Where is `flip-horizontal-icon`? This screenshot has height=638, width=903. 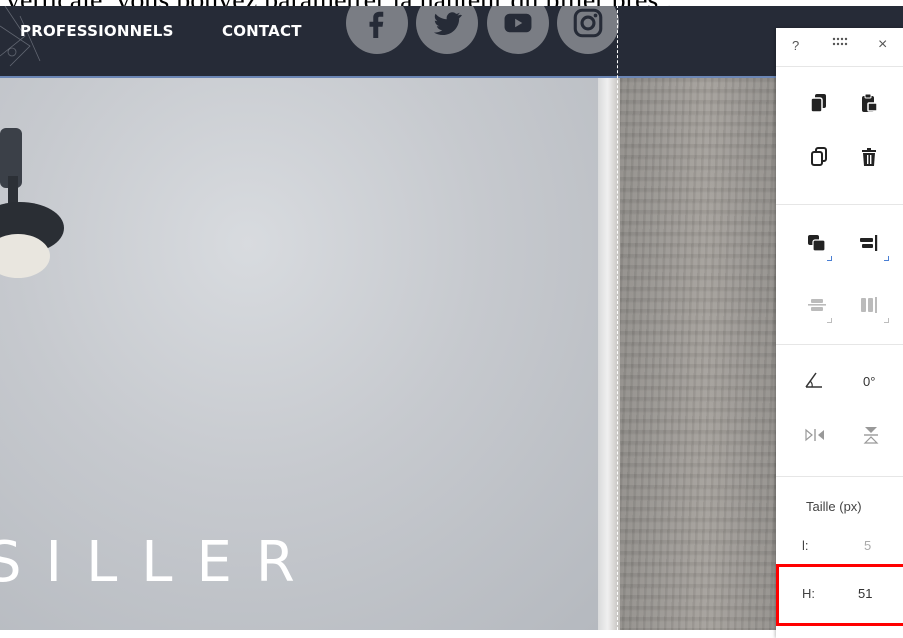 flip-horizontal-icon is located at coordinates (815, 435).